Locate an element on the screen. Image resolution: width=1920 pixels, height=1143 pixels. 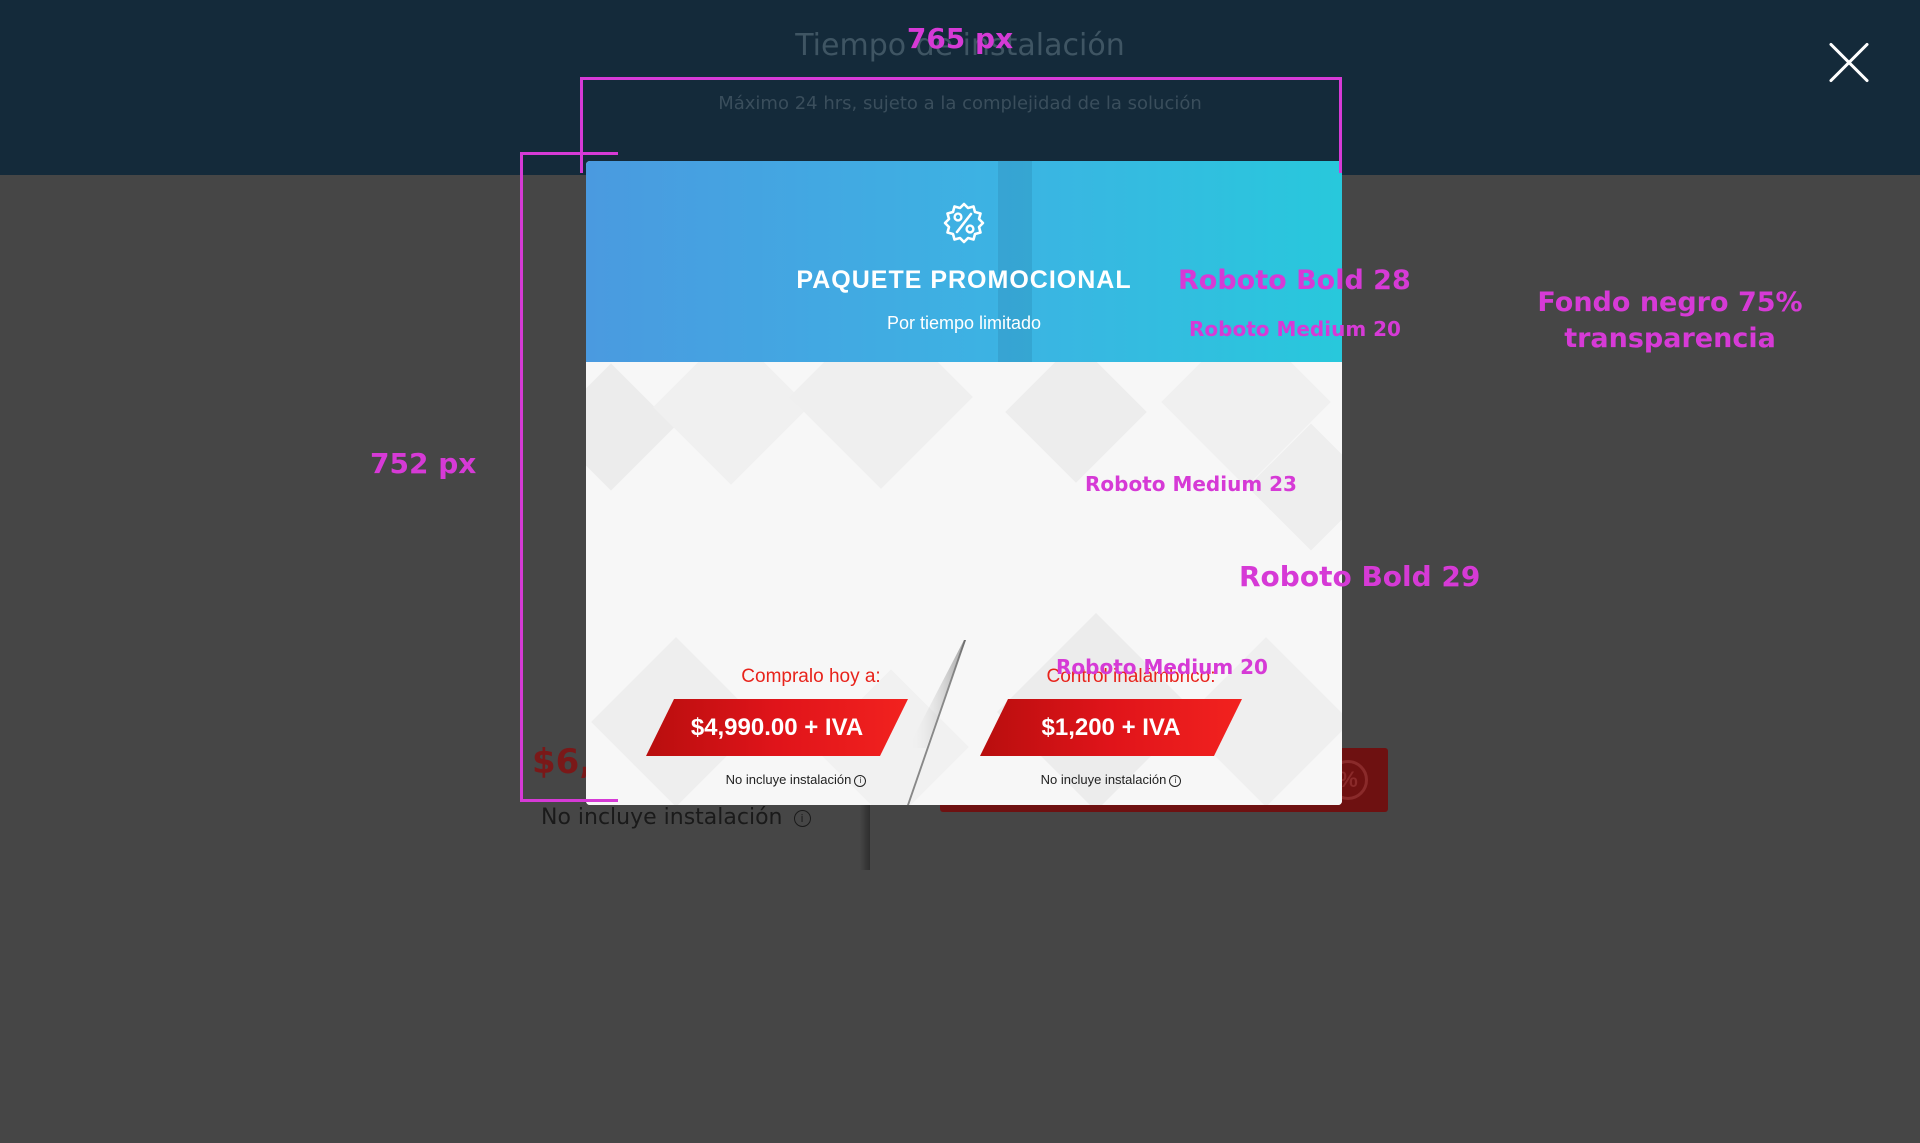
title-font-annotation: Roboto Bold 28 is located at coordinates (1294, 280).